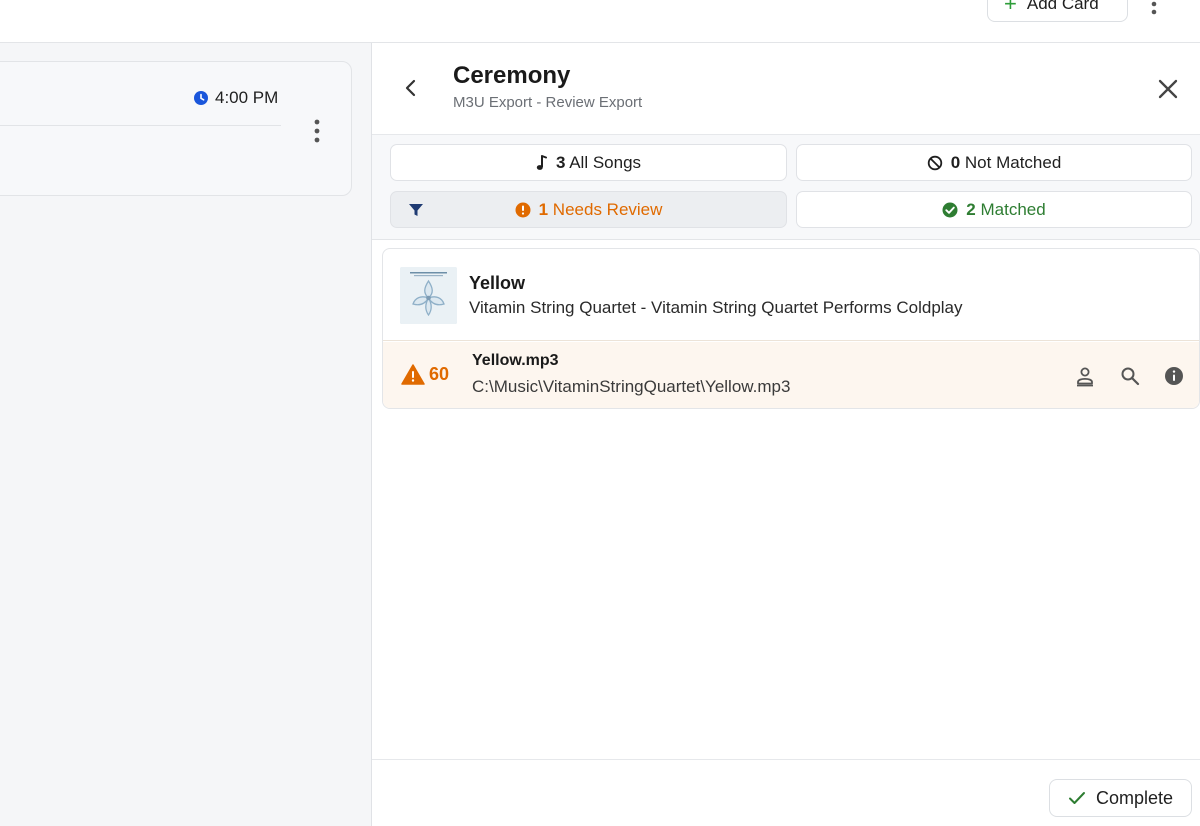 The width and height of the screenshot is (1200, 826). Describe the element at coordinates (600, 21) in the screenshot. I see `top-bar: + Add Card` at that location.